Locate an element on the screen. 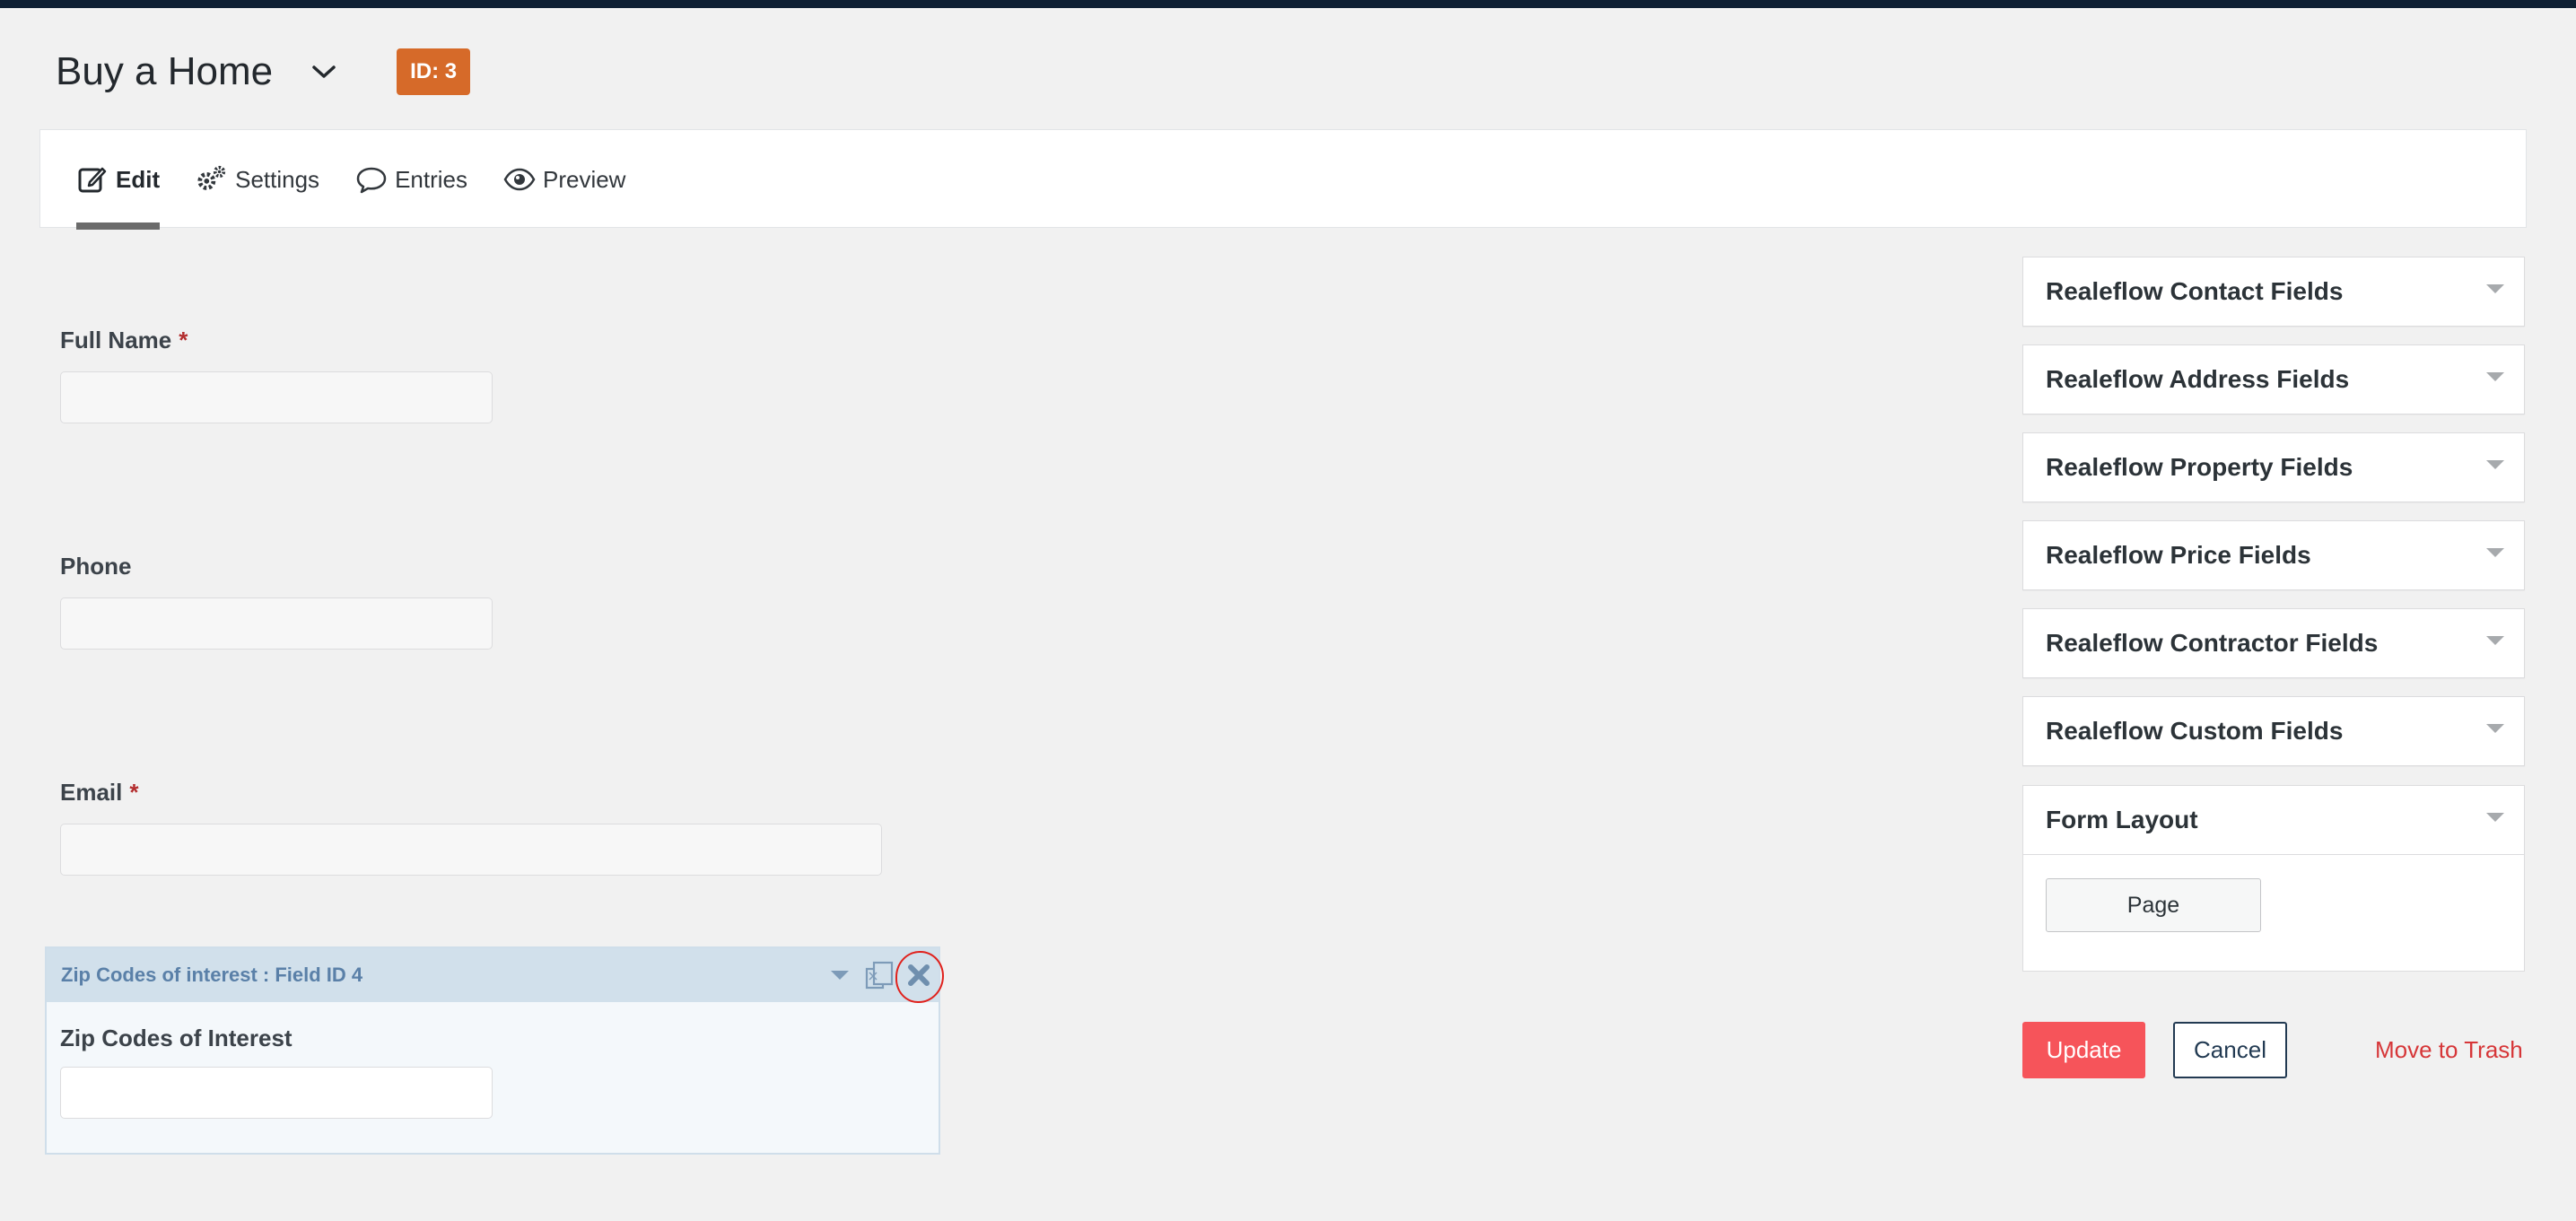 This screenshot has height=1221, width=2576. zip-input is located at coordinates (276, 1093).